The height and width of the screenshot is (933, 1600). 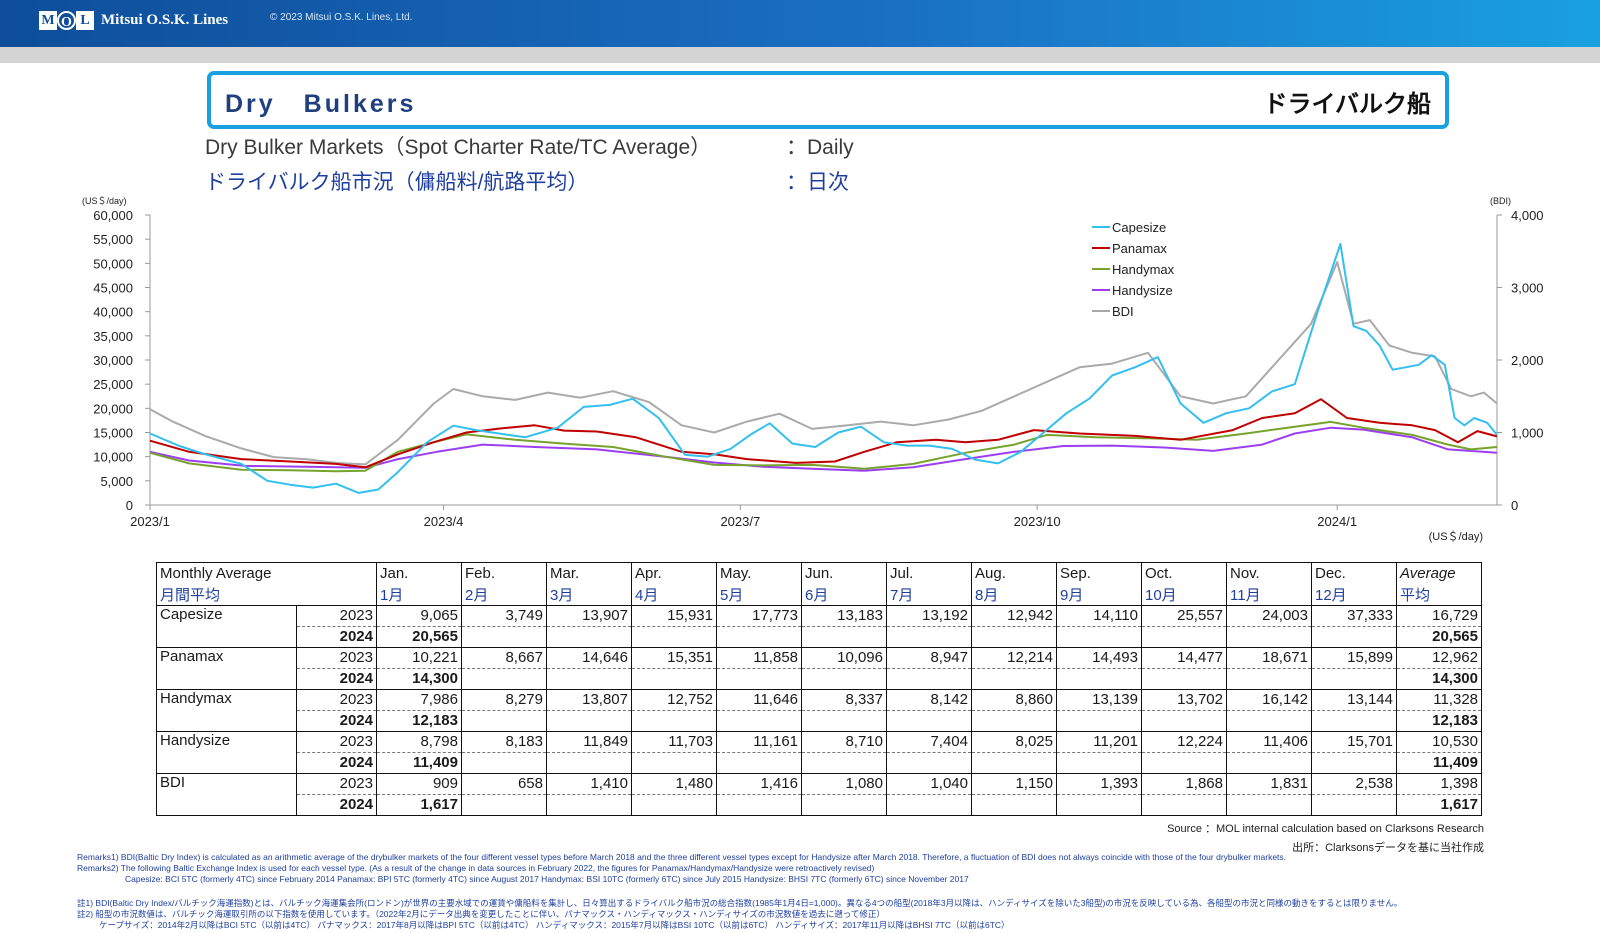 I want to click on table-value-cell: 1,040, so click(x=929, y=784).